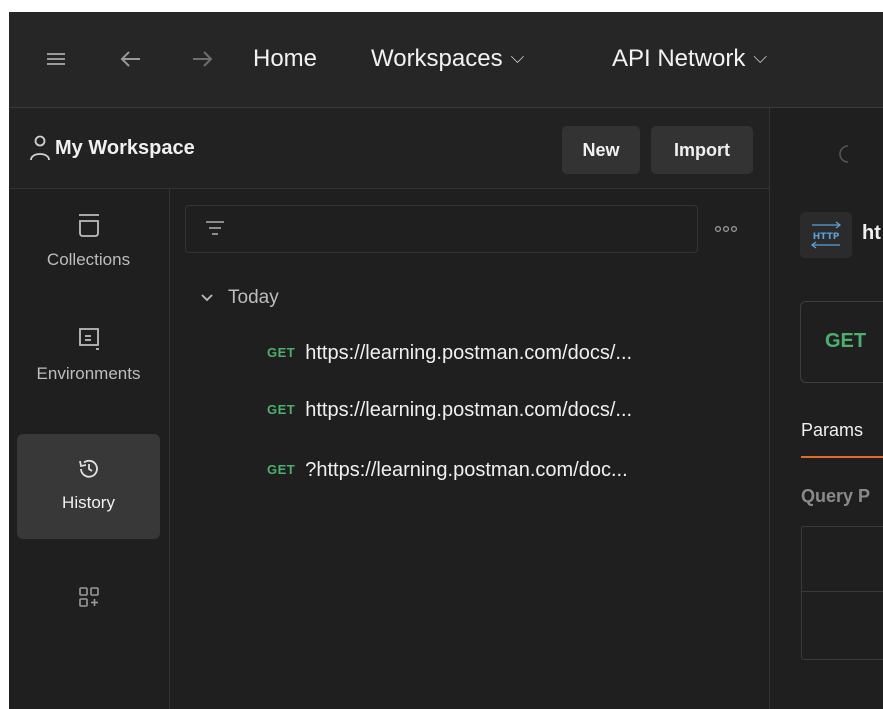  Describe the element at coordinates (726, 230) in the screenshot. I see `more-options-icon` at that location.